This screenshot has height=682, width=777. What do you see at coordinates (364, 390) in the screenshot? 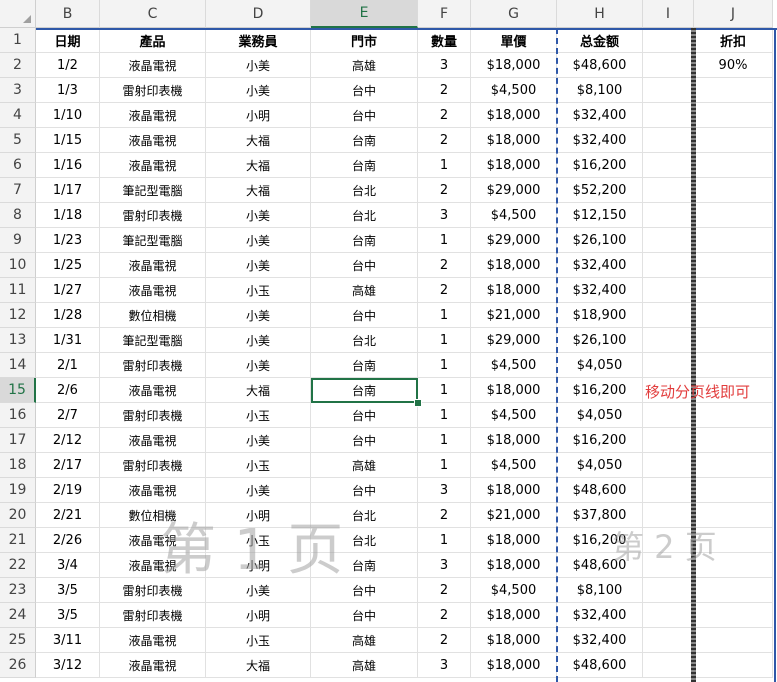
I see `active-cell-outline` at bounding box center [364, 390].